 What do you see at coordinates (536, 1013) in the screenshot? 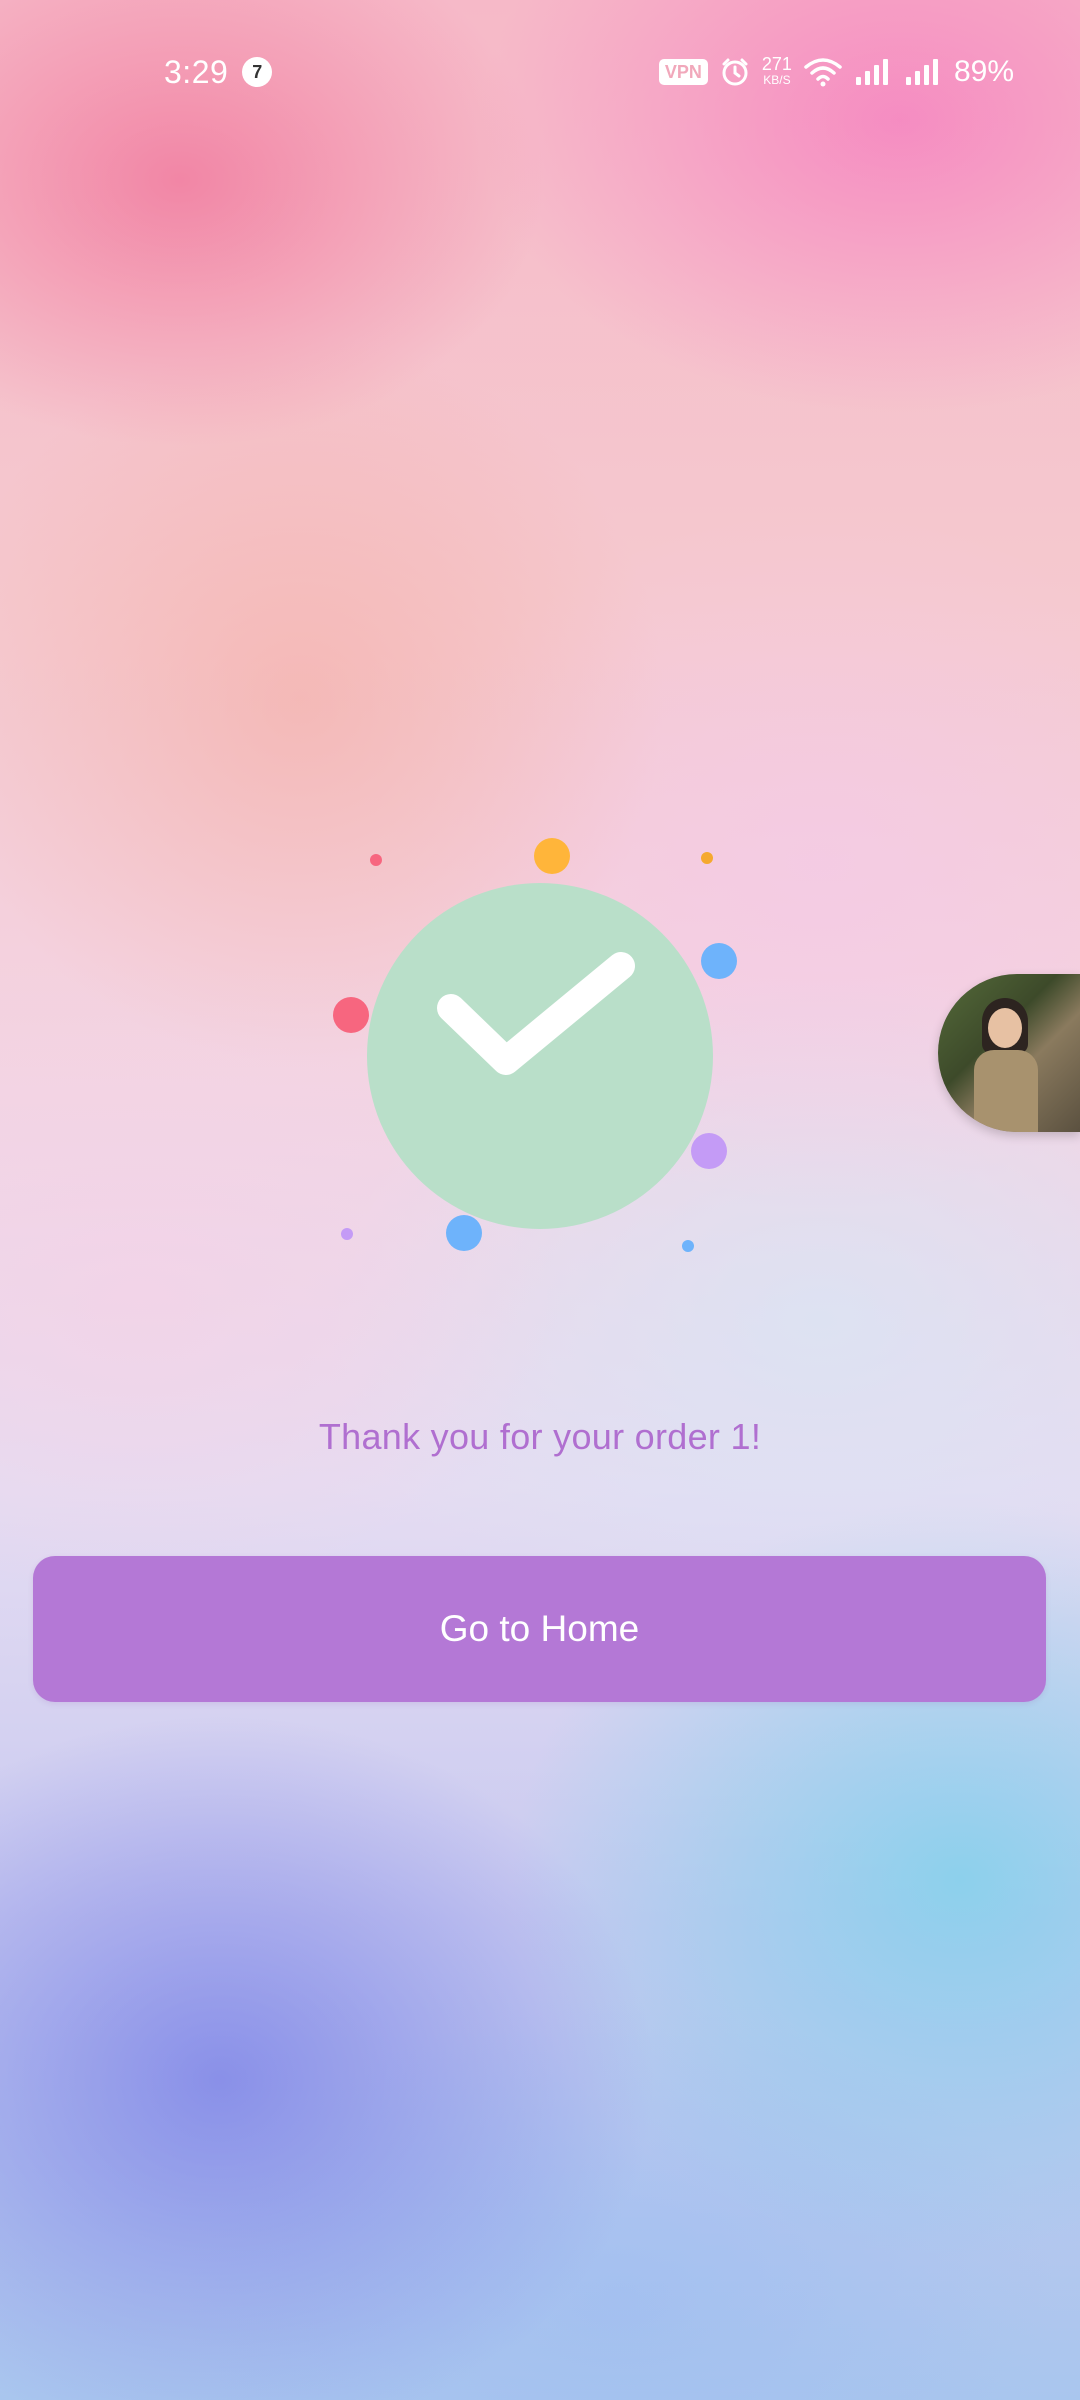
I see `checkmark-icon` at bounding box center [536, 1013].